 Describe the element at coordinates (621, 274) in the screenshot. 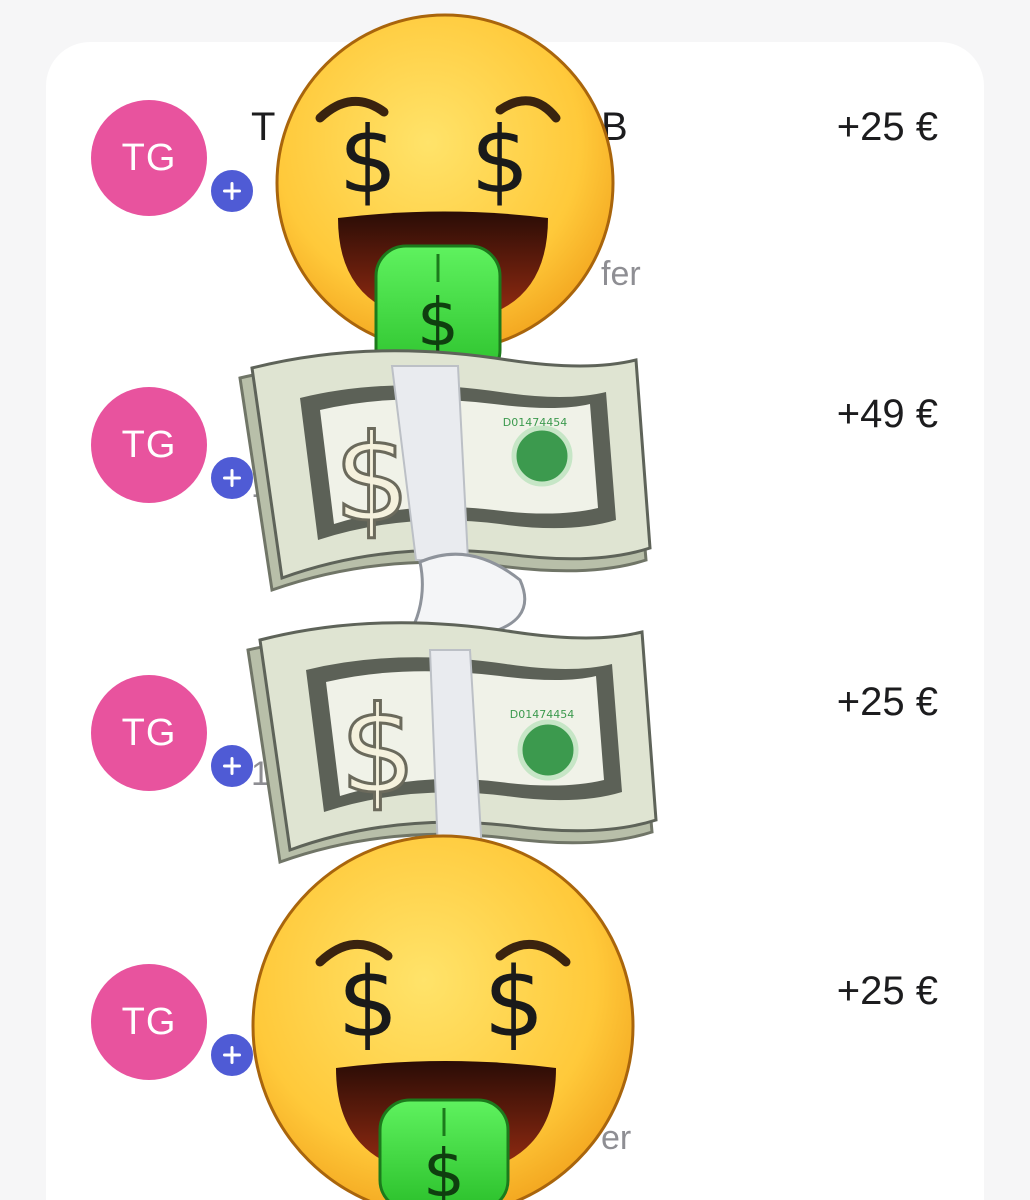

I see `transaction-type-tail: fer` at that location.